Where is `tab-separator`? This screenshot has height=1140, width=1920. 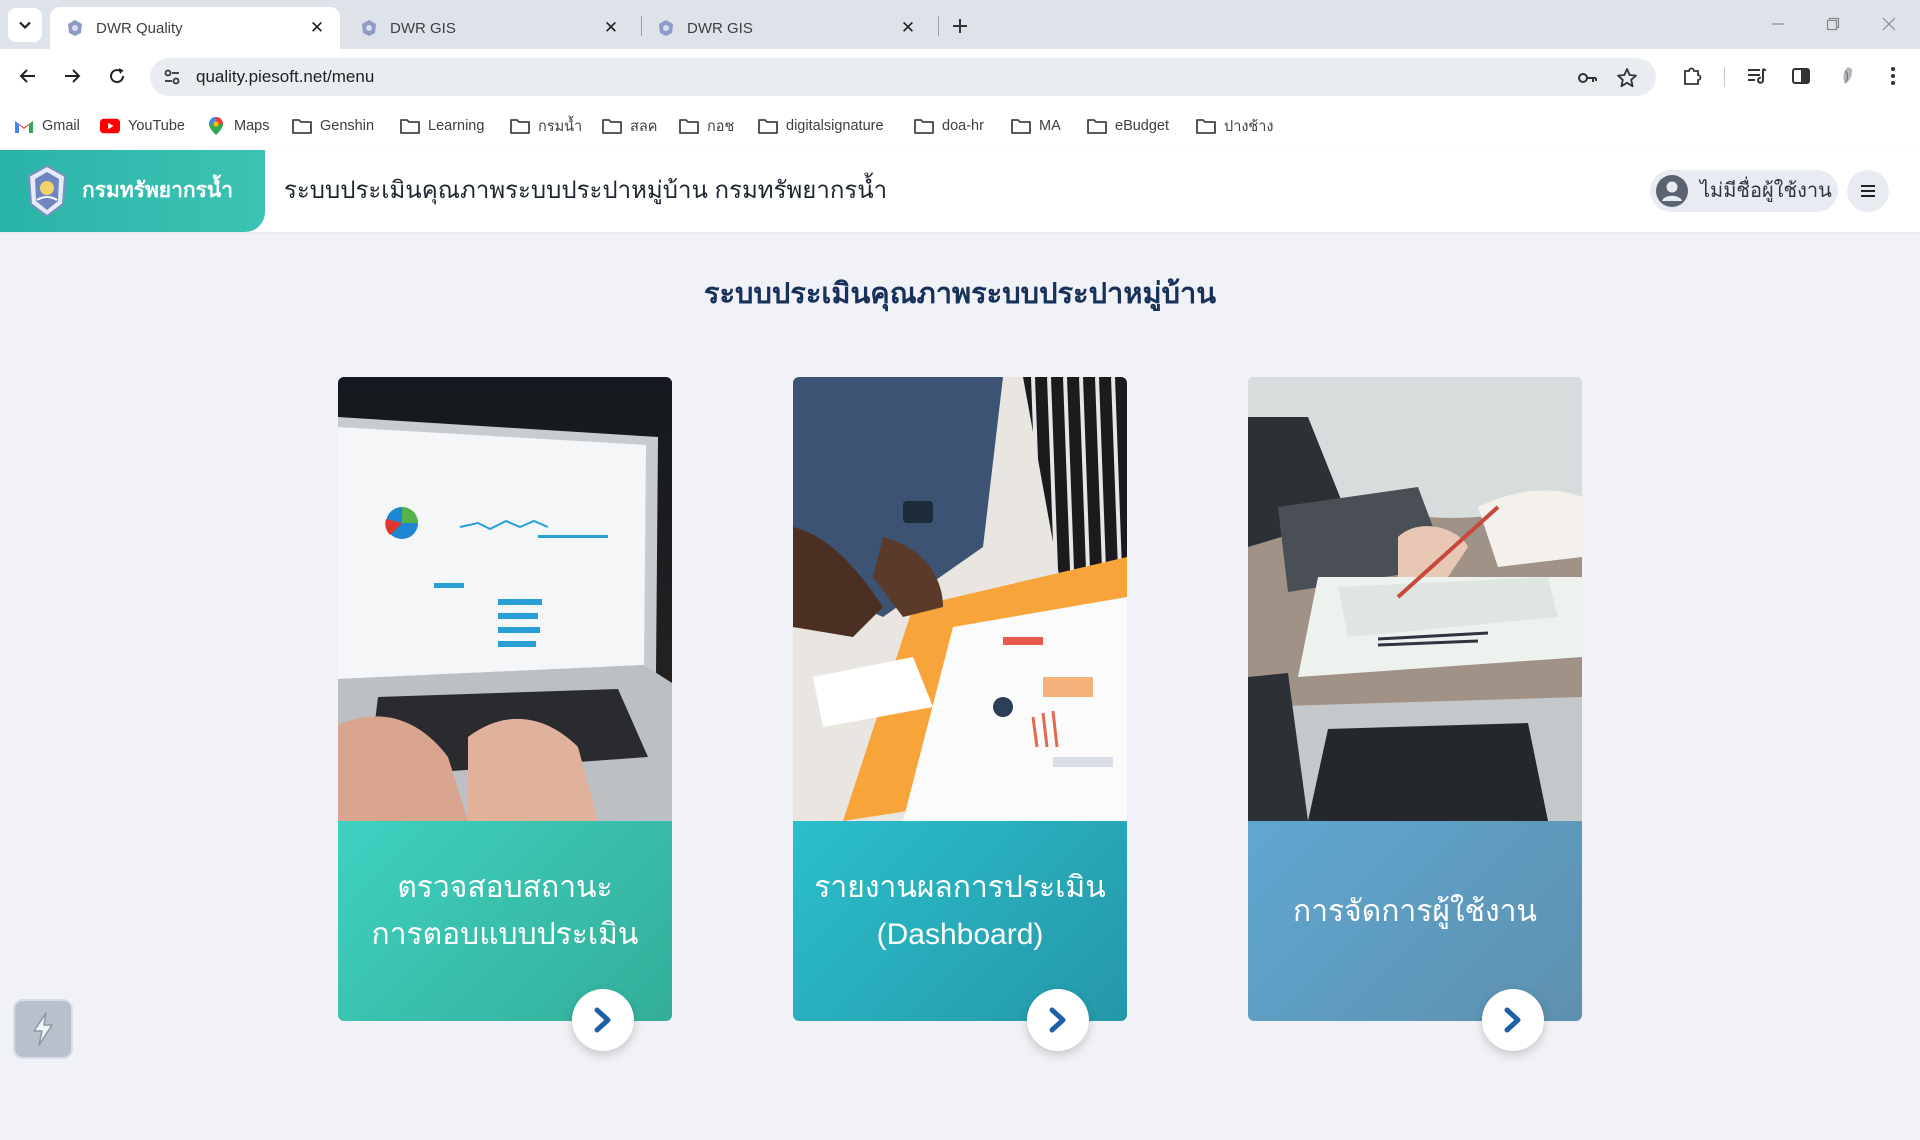 tab-separator is located at coordinates (938, 26).